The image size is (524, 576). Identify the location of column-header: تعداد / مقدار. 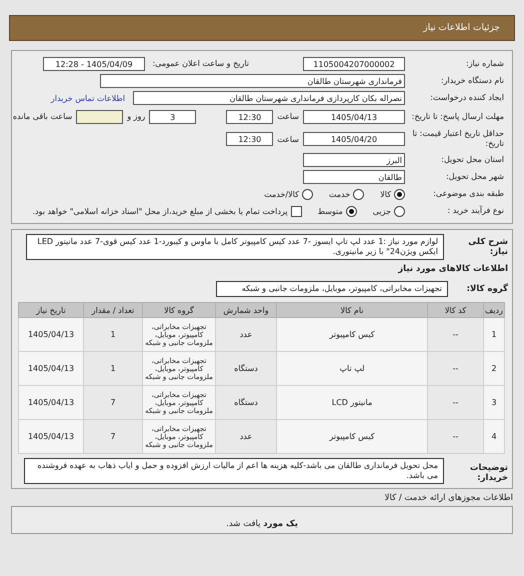
(113, 310).